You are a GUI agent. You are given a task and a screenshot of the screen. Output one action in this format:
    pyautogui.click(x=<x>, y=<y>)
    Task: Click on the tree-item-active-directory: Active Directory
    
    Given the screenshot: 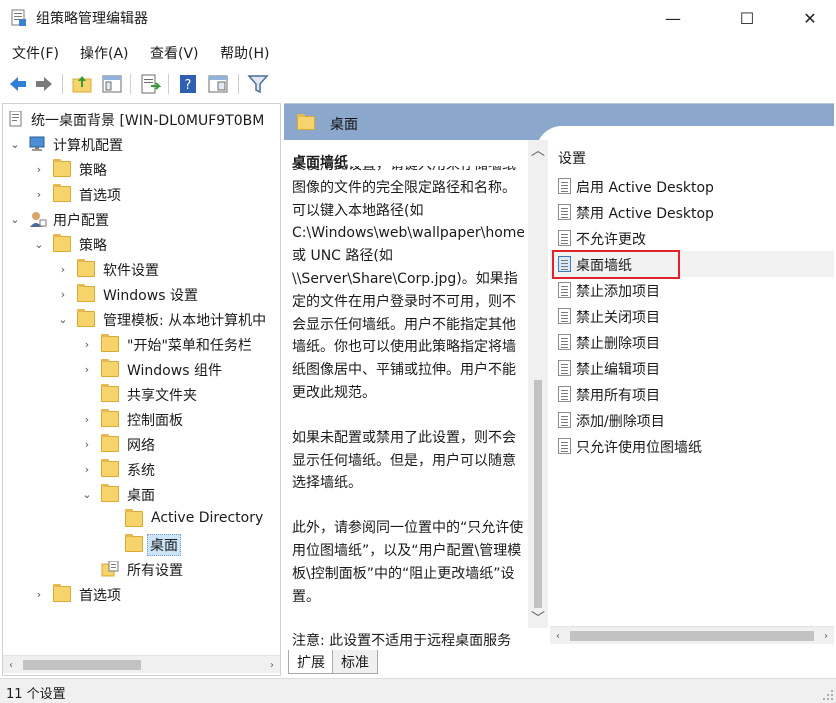 What is the action you would take?
    pyautogui.click(x=141, y=519)
    